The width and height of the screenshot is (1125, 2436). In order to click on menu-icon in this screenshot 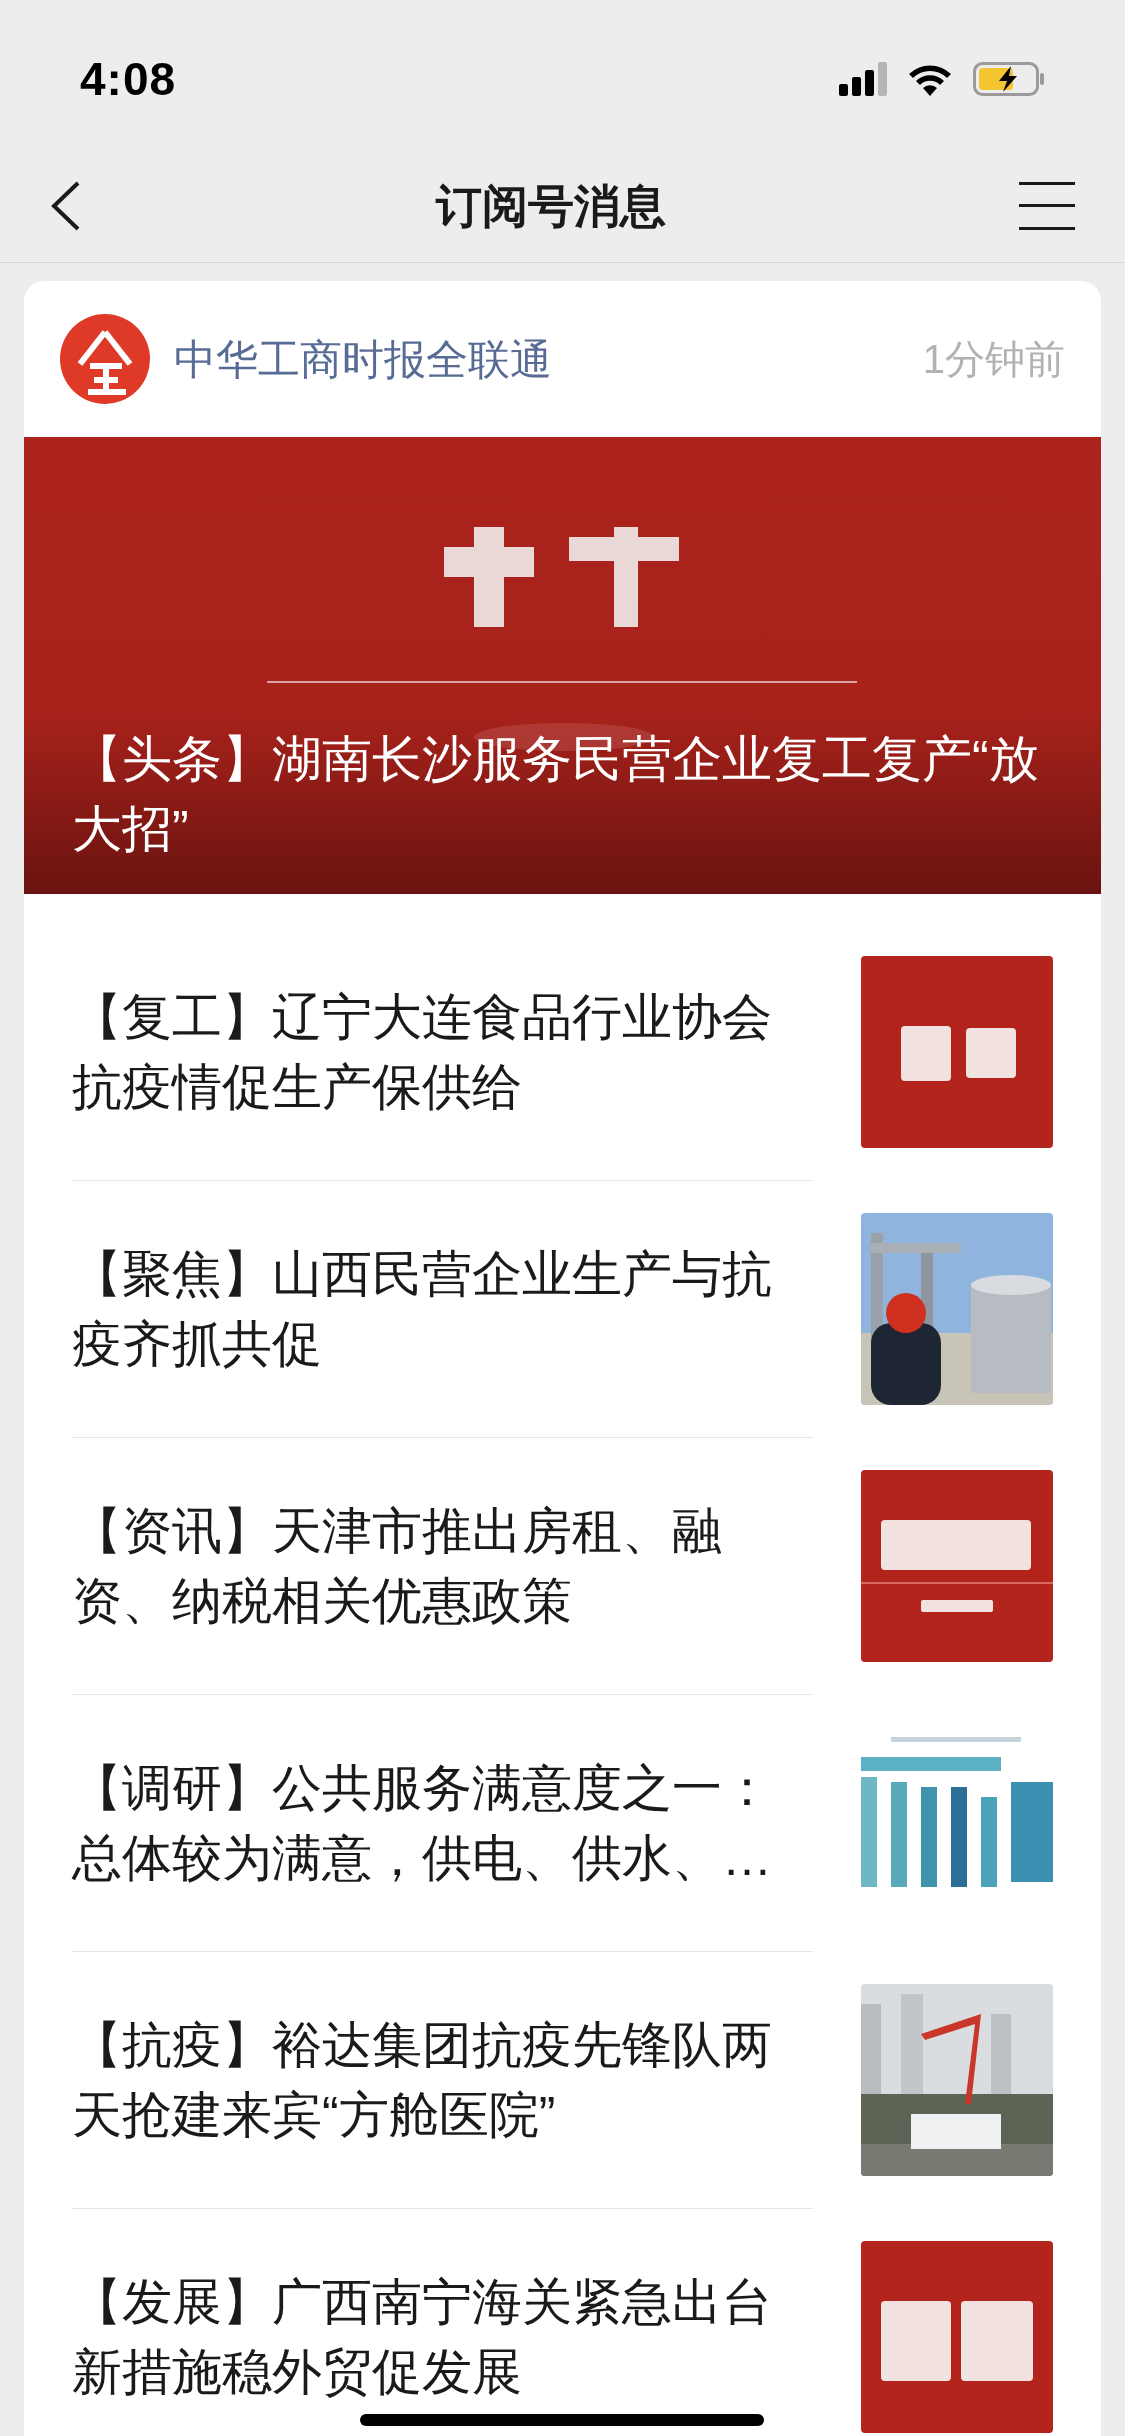, I will do `click(1047, 206)`.